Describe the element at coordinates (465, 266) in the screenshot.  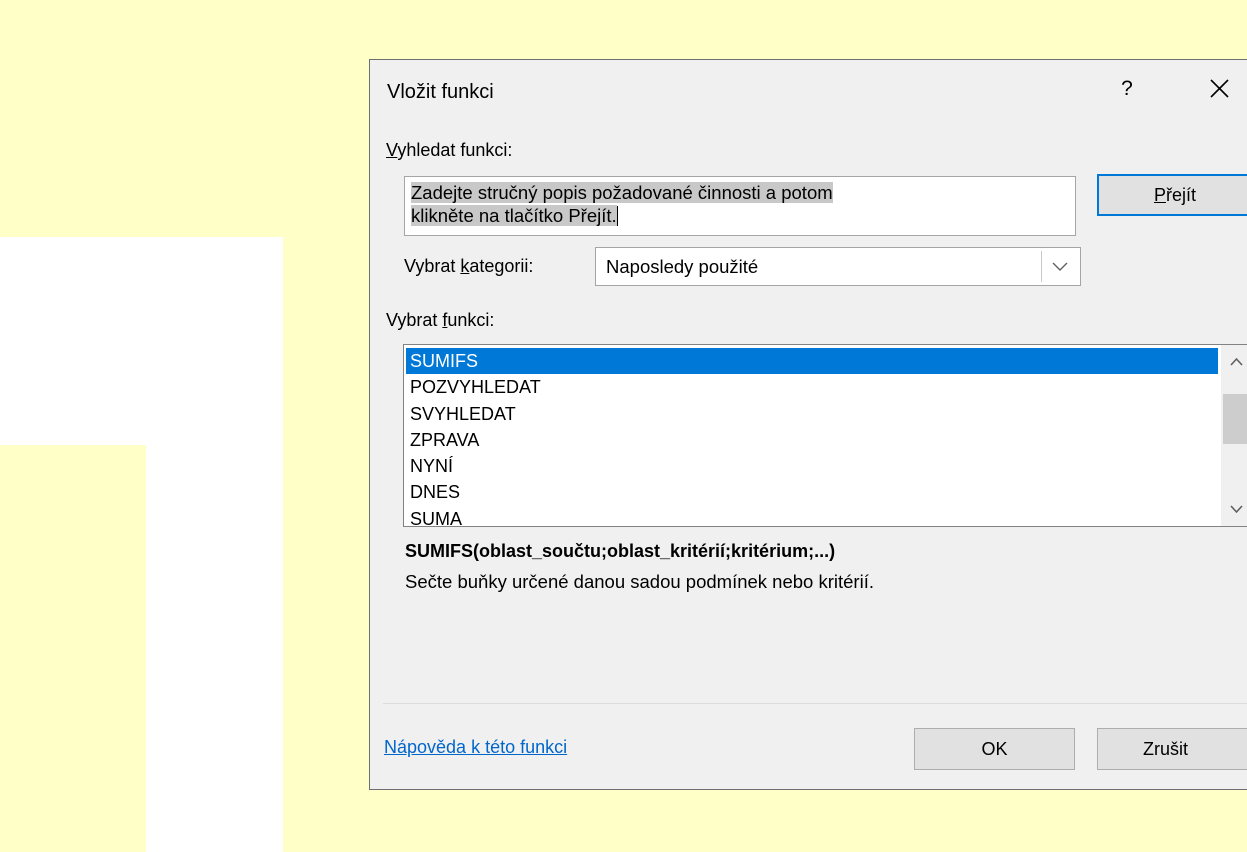
I see `category-label-accesskey: k` at that location.